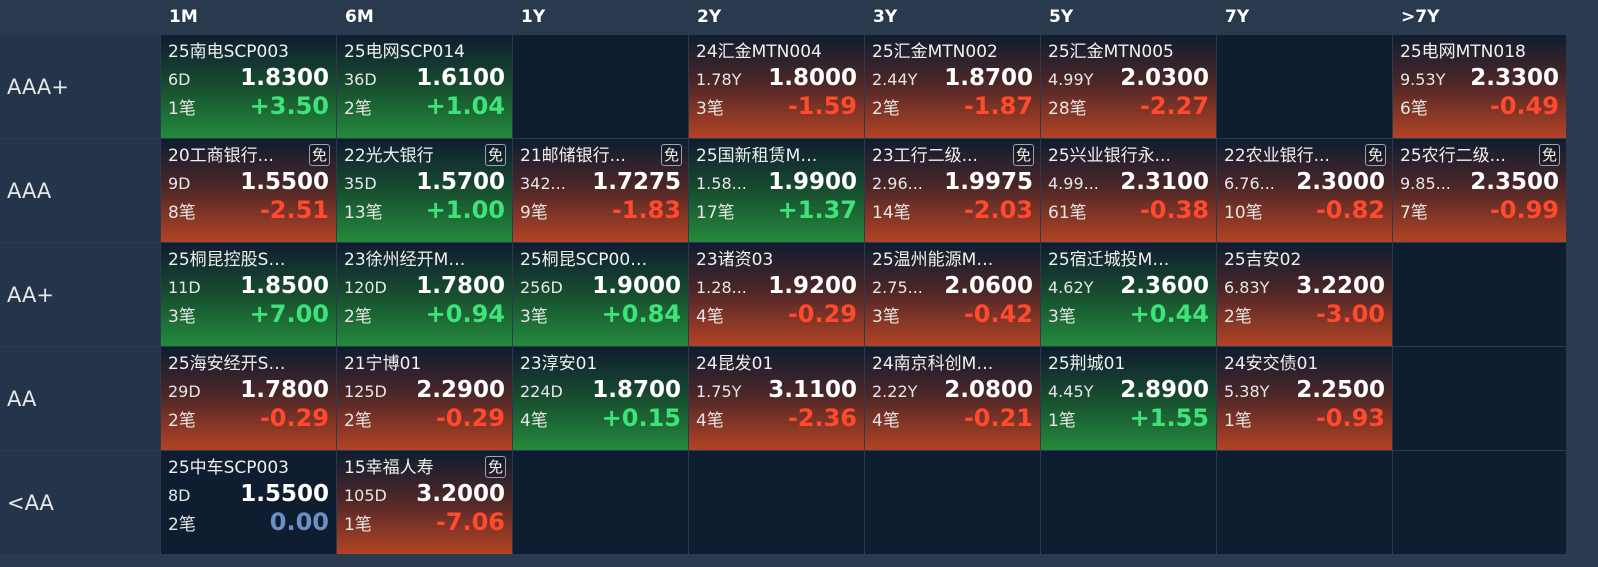 This screenshot has width=1598, height=567. What do you see at coordinates (289, 106) in the screenshot?
I see `bp-change: +3.50` at bounding box center [289, 106].